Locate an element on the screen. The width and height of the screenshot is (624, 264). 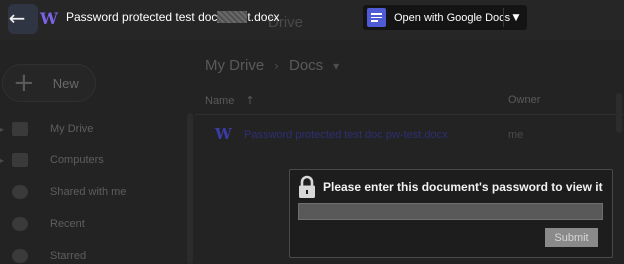
google-docs-icon is located at coordinates (376, 17).